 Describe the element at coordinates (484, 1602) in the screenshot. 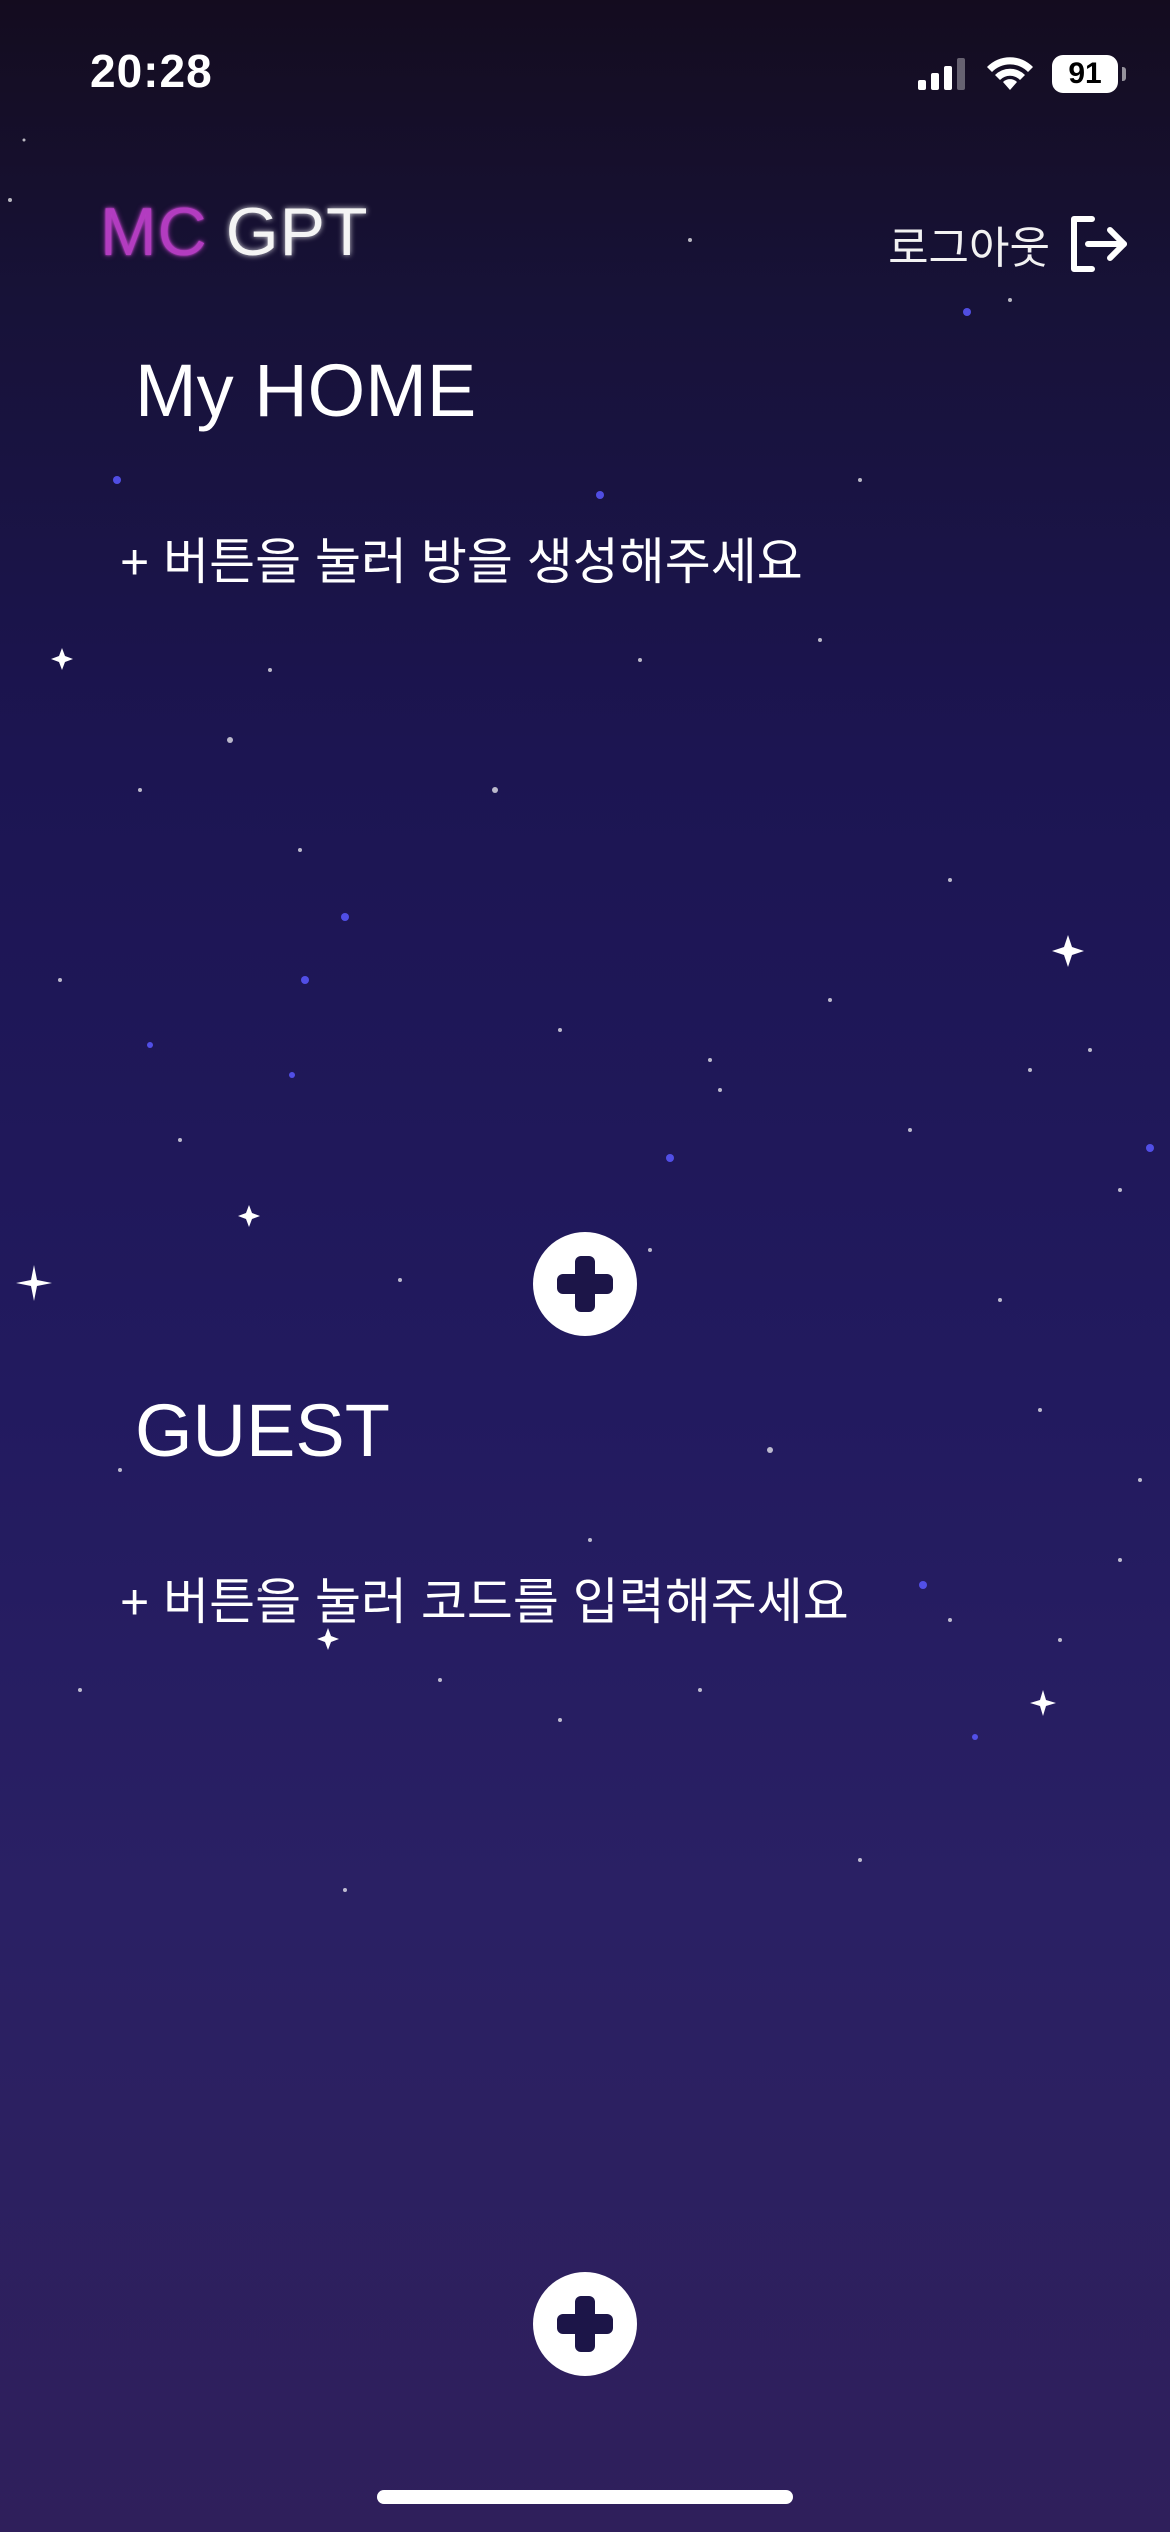

I see `guest-section-hint: + 버튼을 눌러 코드를 입력해주세요` at that location.